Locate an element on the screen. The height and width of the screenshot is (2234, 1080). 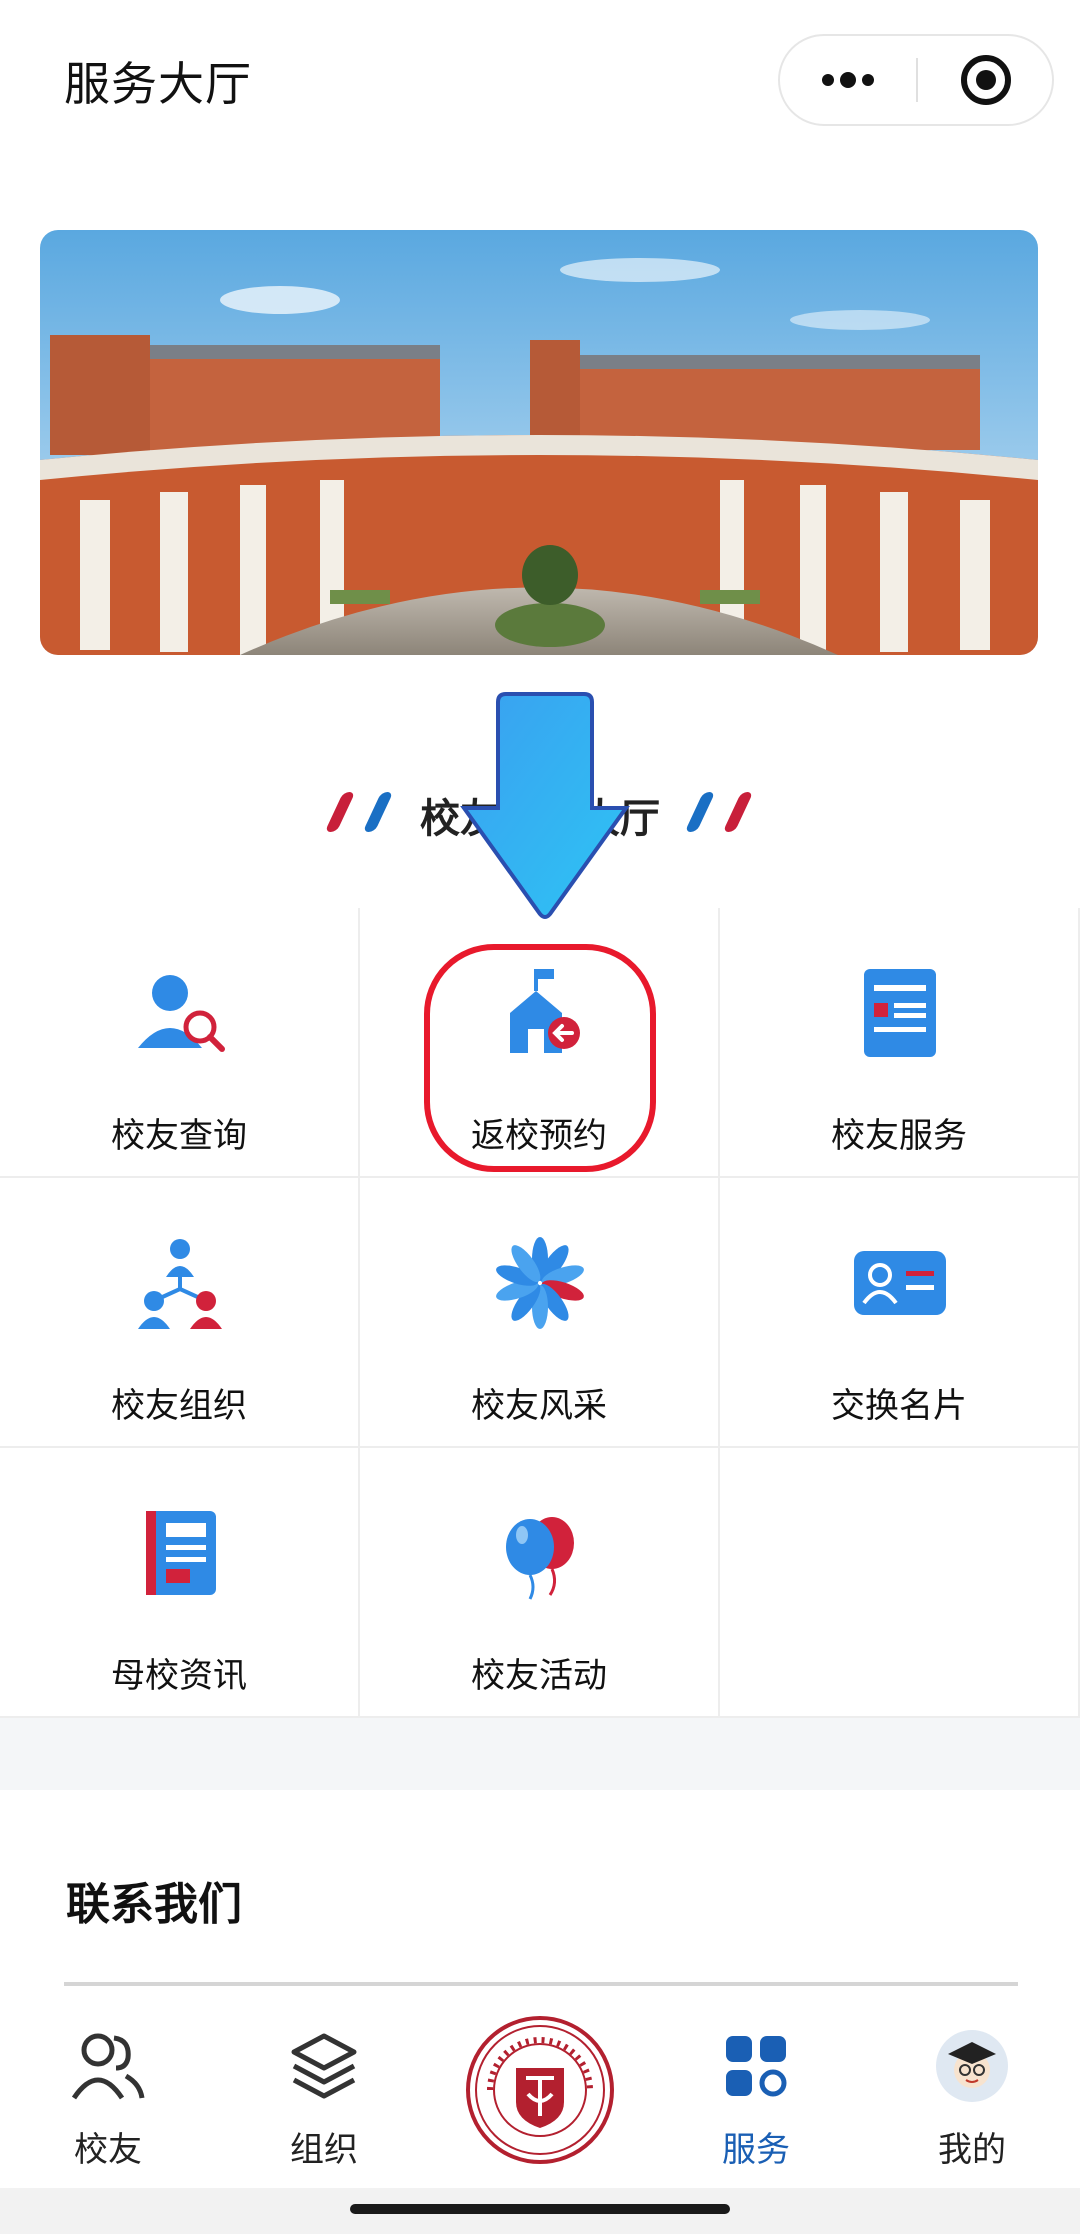
grid-item-alumni-activities: 校友活动 is located at coordinates (540, 1583).